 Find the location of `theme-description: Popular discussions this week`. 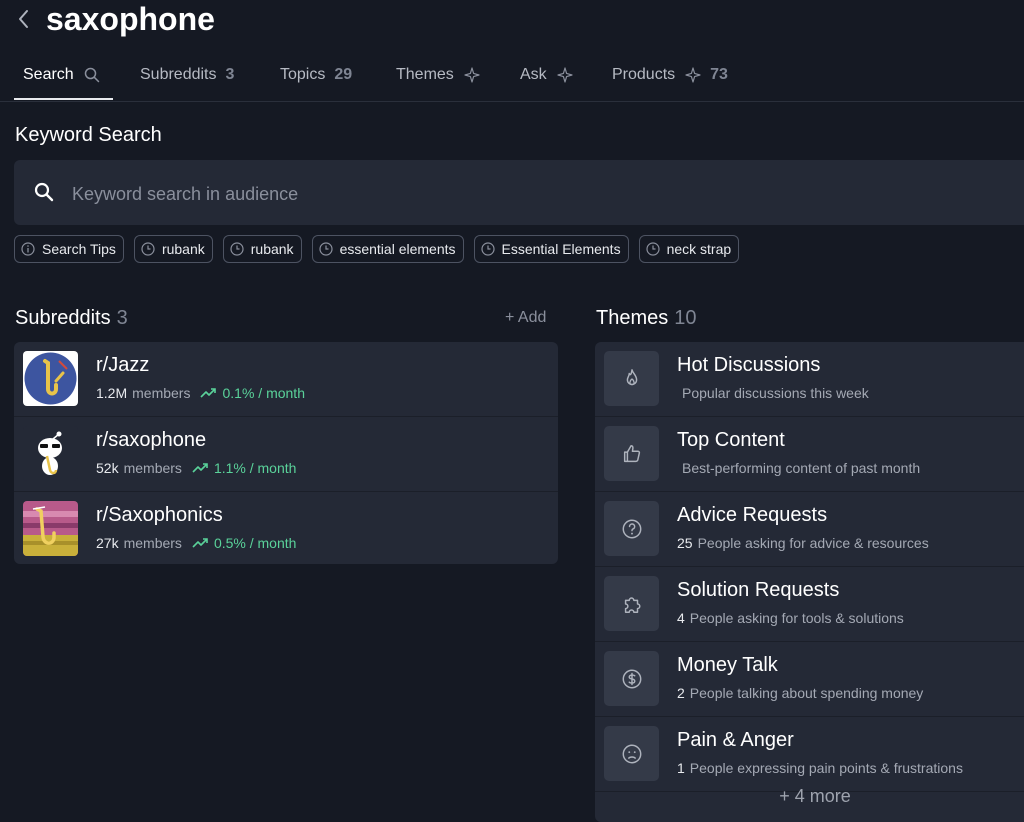

theme-description: Popular discussions this week is located at coordinates (773, 393).